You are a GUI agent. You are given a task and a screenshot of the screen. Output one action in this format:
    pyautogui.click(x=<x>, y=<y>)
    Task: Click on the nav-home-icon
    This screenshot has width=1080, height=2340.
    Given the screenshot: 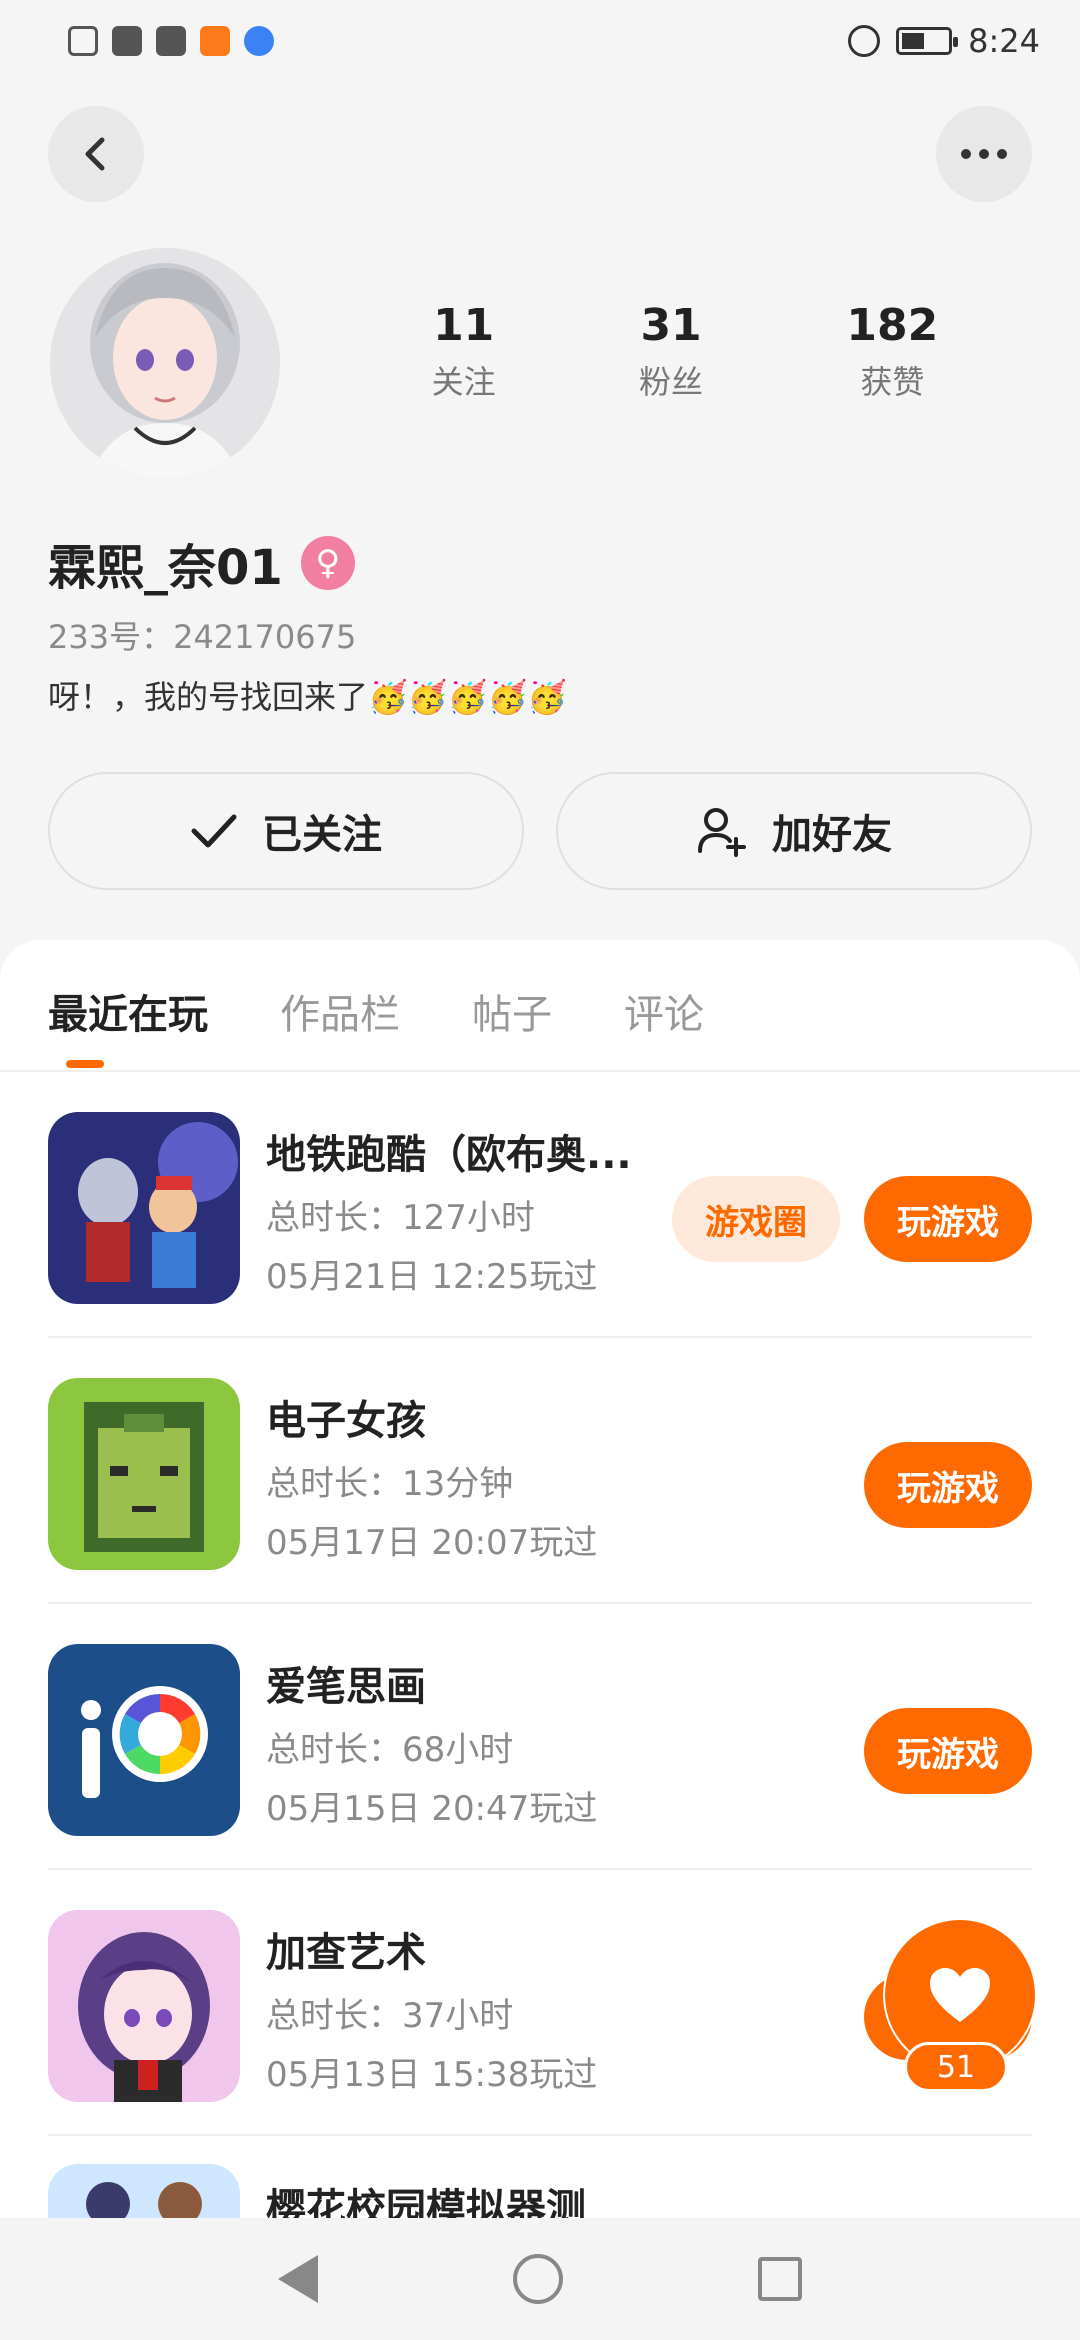 What is the action you would take?
    pyautogui.click(x=537, y=2279)
    